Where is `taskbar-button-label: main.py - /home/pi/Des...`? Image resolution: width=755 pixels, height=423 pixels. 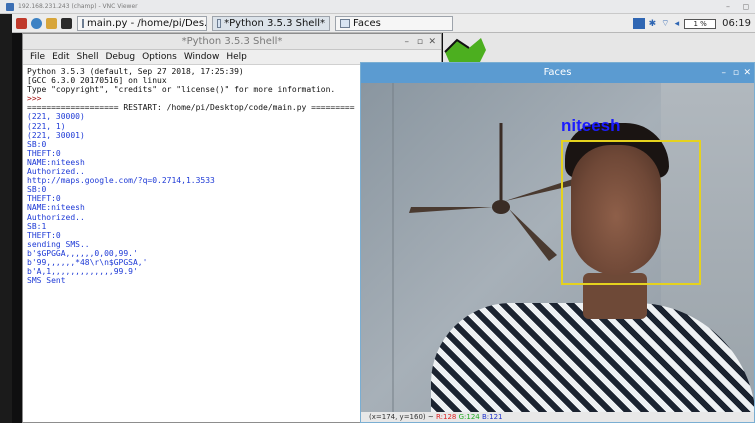 taskbar-button-label: main.py - /home/pi/Des... is located at coordinates (147, 23).